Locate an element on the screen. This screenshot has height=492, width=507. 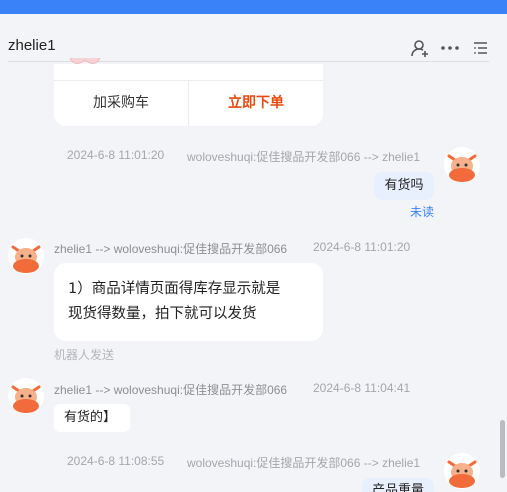
message-text-line: 1）商品详情页面得库存显示就是 is located at coordinates (174, 289).